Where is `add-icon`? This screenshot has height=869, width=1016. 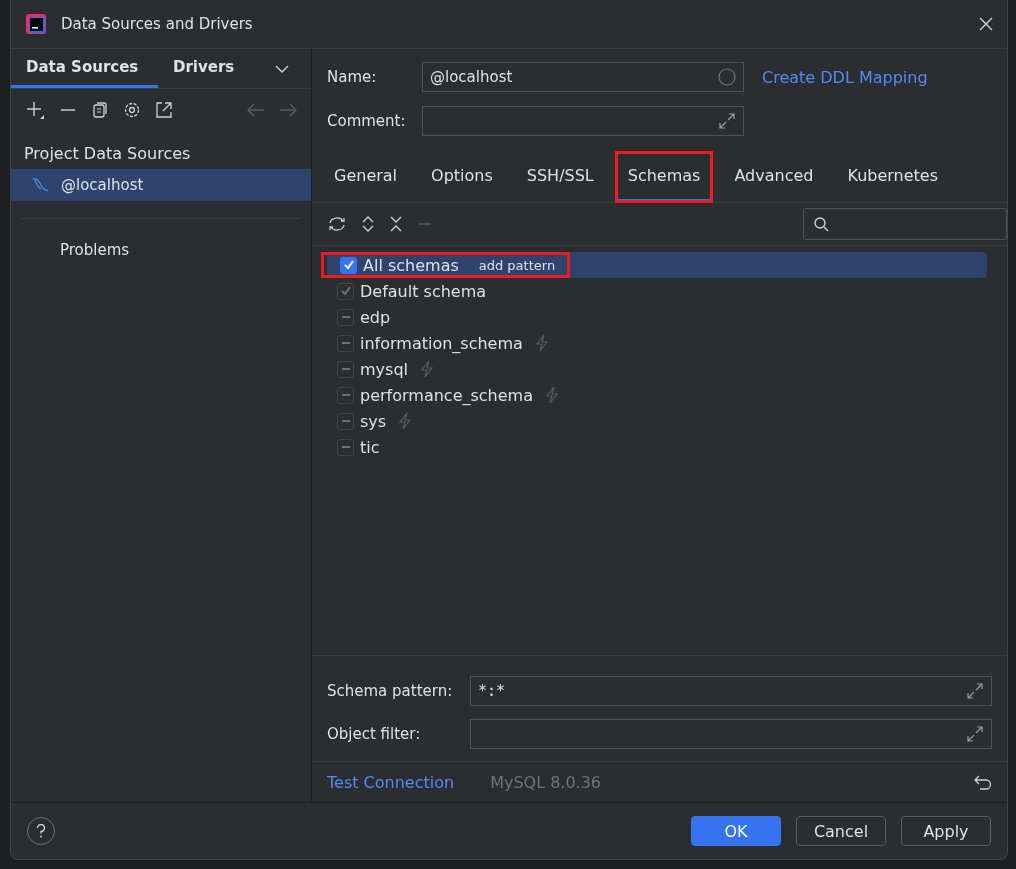 add-icon is located at coordinates (35, 110).